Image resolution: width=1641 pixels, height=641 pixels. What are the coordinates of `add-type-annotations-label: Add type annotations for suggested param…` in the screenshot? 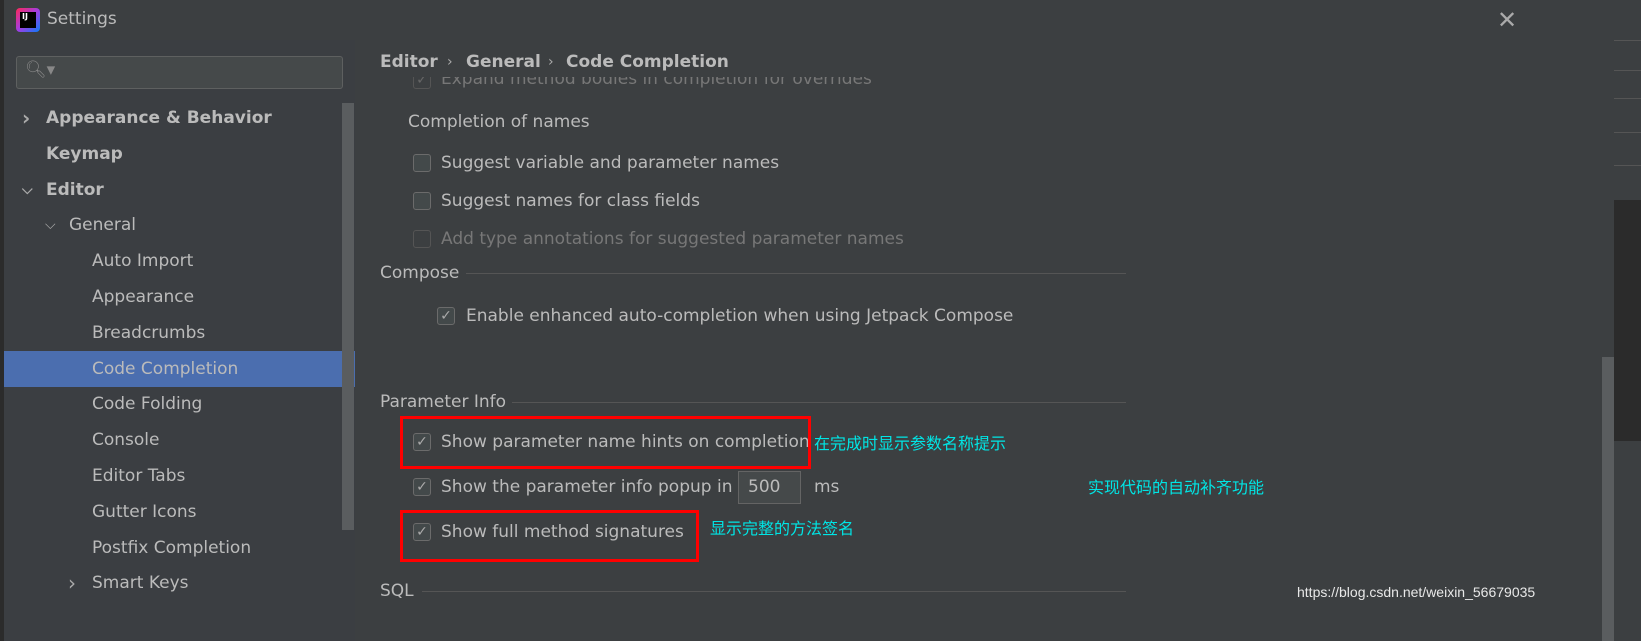 It's located at (672, 239).